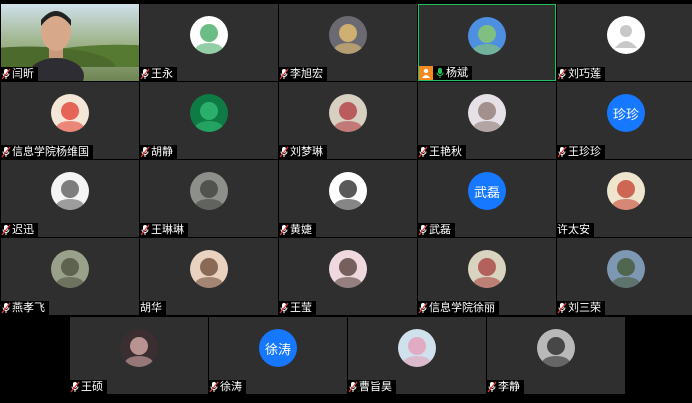 Image resolution: width=692 pixels, height=403 pixels. I want to click on participant-tile: 刘巧莲, so click(624, 42).